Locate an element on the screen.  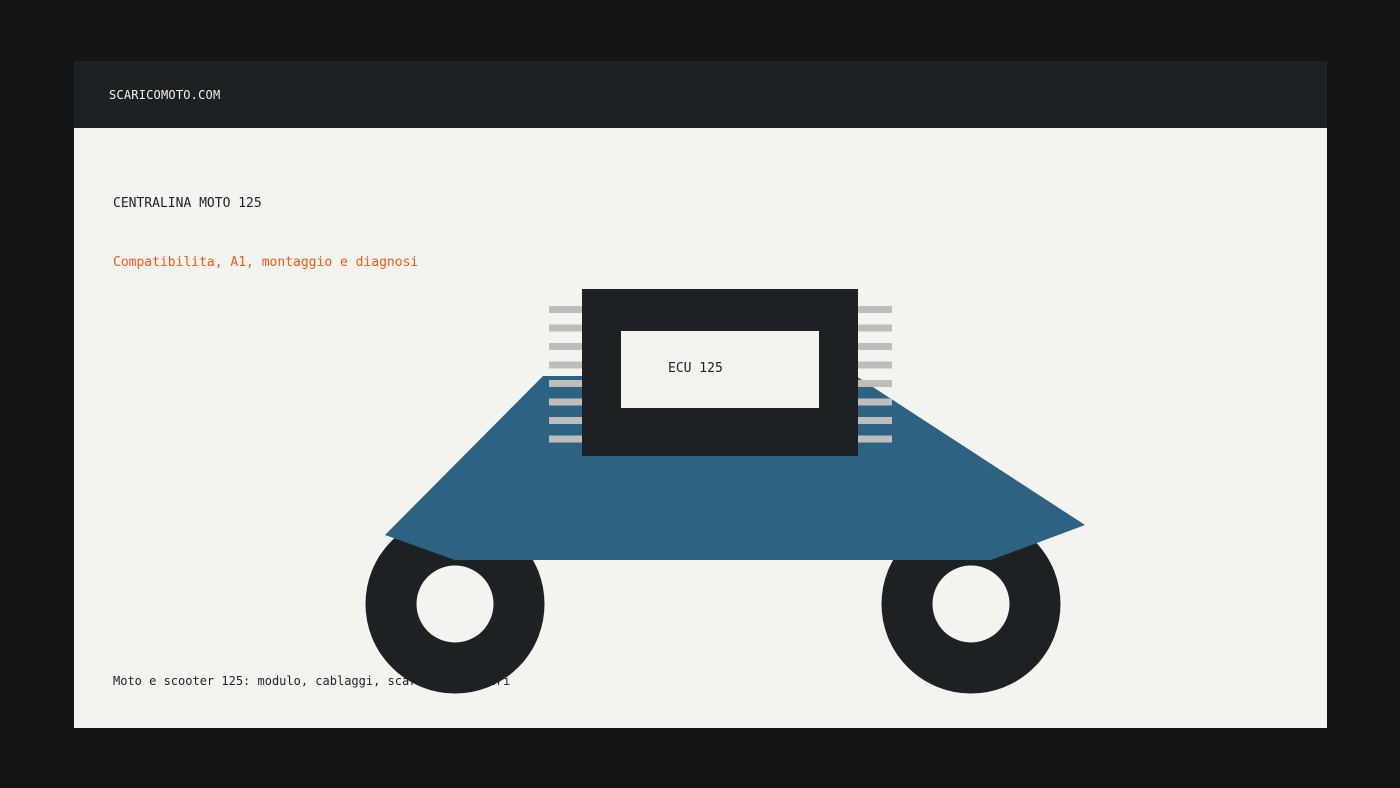
ecu-pins-right is located at coordinates (875, 374).